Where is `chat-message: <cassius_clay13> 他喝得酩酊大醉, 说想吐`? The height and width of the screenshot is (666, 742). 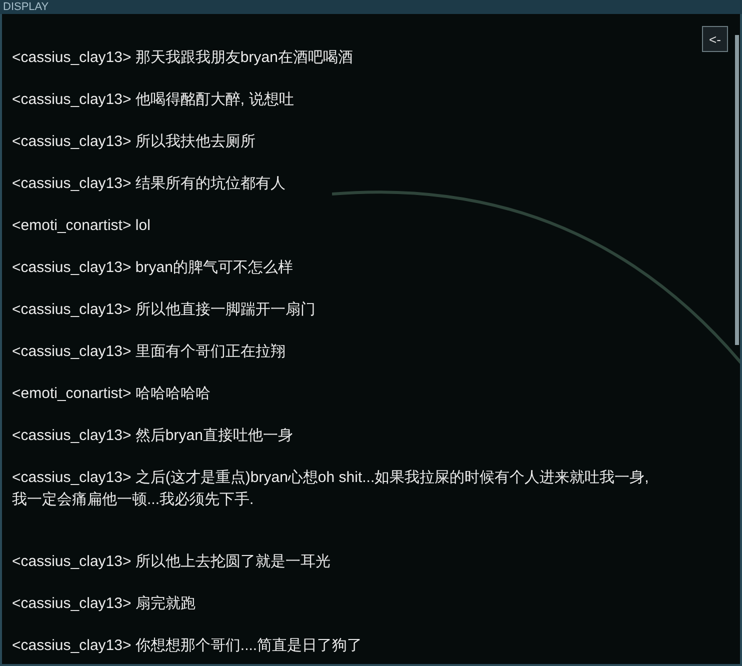
chat-message: <cassius_clay13> 他喝得酩酊大醉, 说想吐 is located at coordinates (153, 100).